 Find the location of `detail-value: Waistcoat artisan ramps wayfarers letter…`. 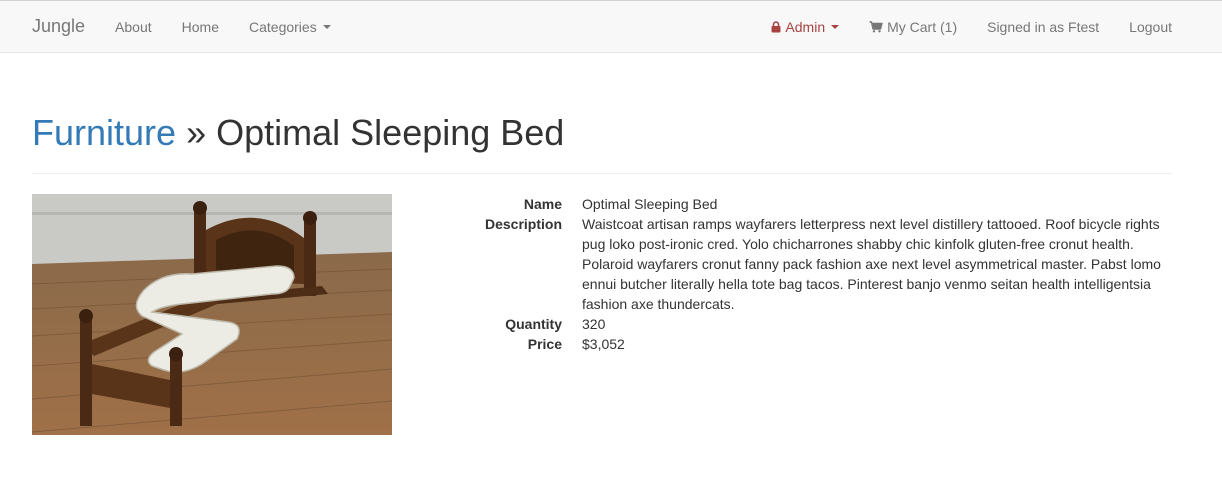

detail-value: Waistcoat artisan ramps wayfarers letter… is located at coordinates (871, 264).